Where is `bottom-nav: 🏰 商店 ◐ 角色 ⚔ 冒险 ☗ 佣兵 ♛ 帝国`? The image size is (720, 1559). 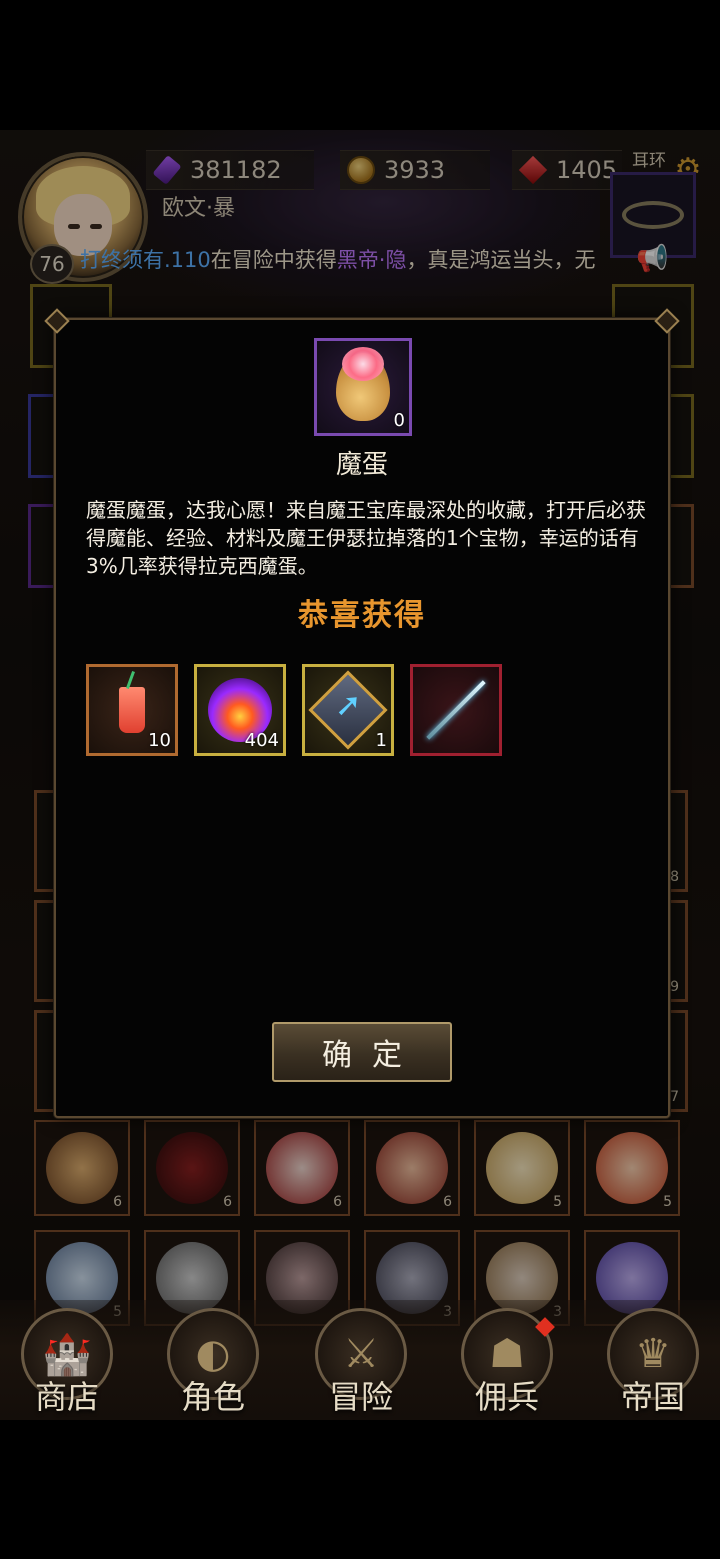 bottom-nav: 🏰 商店 ◐ 角色 ⚔ 冒险 ☗ 佣兵 ♛ 帝国 is located at coordinates (360, 1360).